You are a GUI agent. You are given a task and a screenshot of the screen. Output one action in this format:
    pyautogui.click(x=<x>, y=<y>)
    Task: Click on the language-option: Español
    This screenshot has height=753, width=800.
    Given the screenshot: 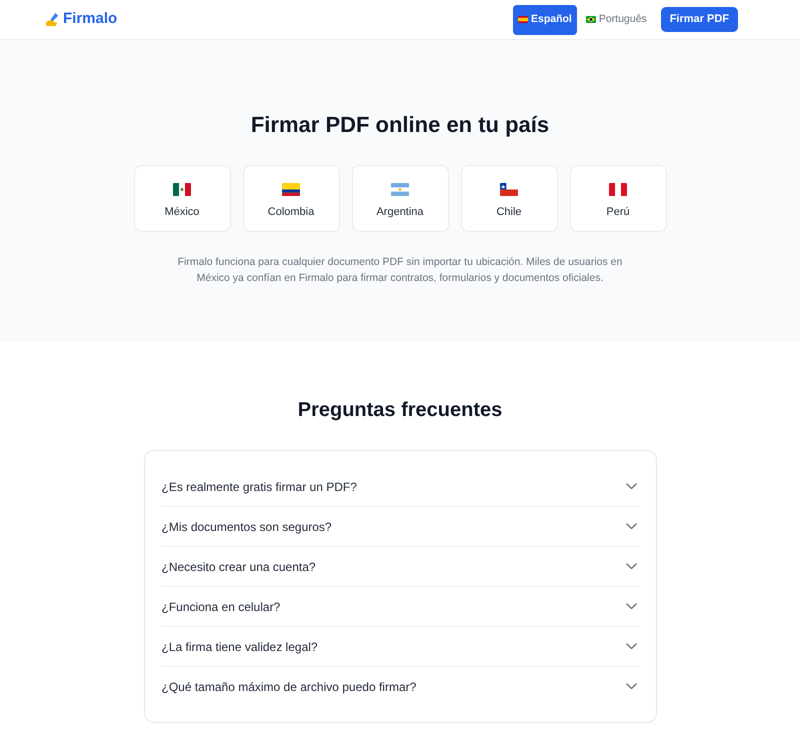 What is the action you would take?
    pyautogui.click(x=544, y=19)
    